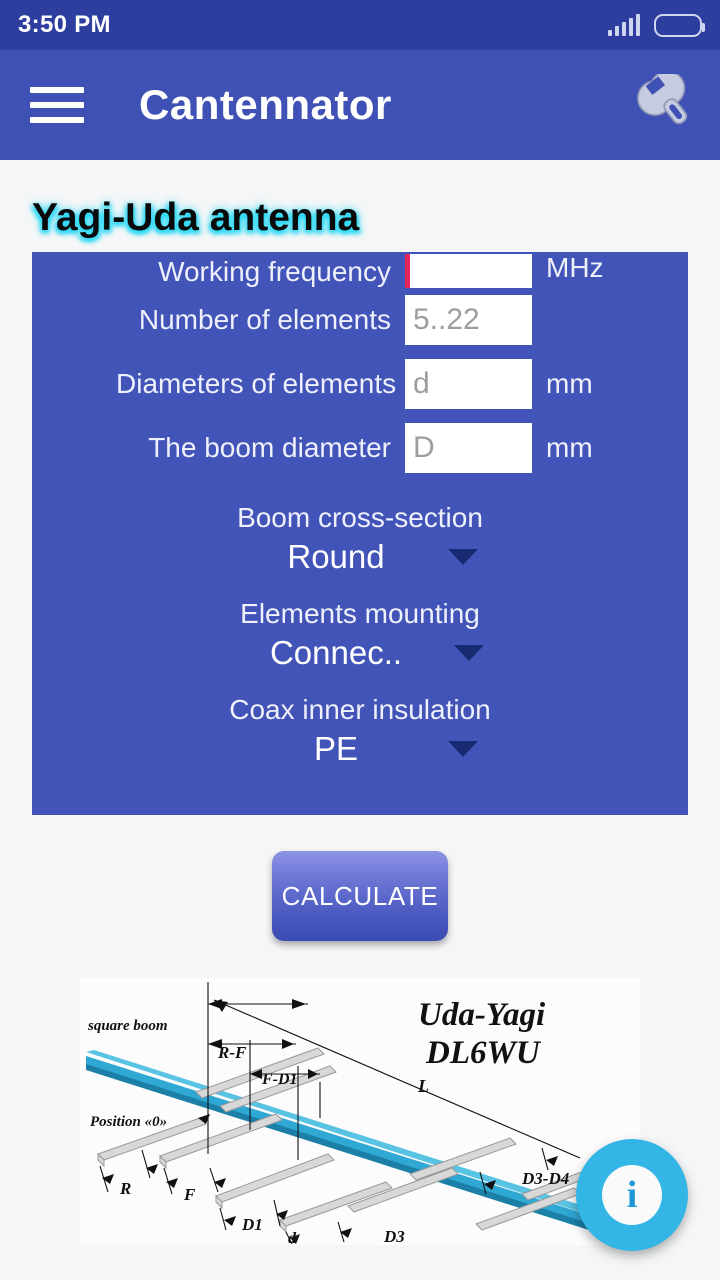 This screenshot has width=720, height=1280. I want to click on number-of-elements-input: 5..22, so click(468, 320).